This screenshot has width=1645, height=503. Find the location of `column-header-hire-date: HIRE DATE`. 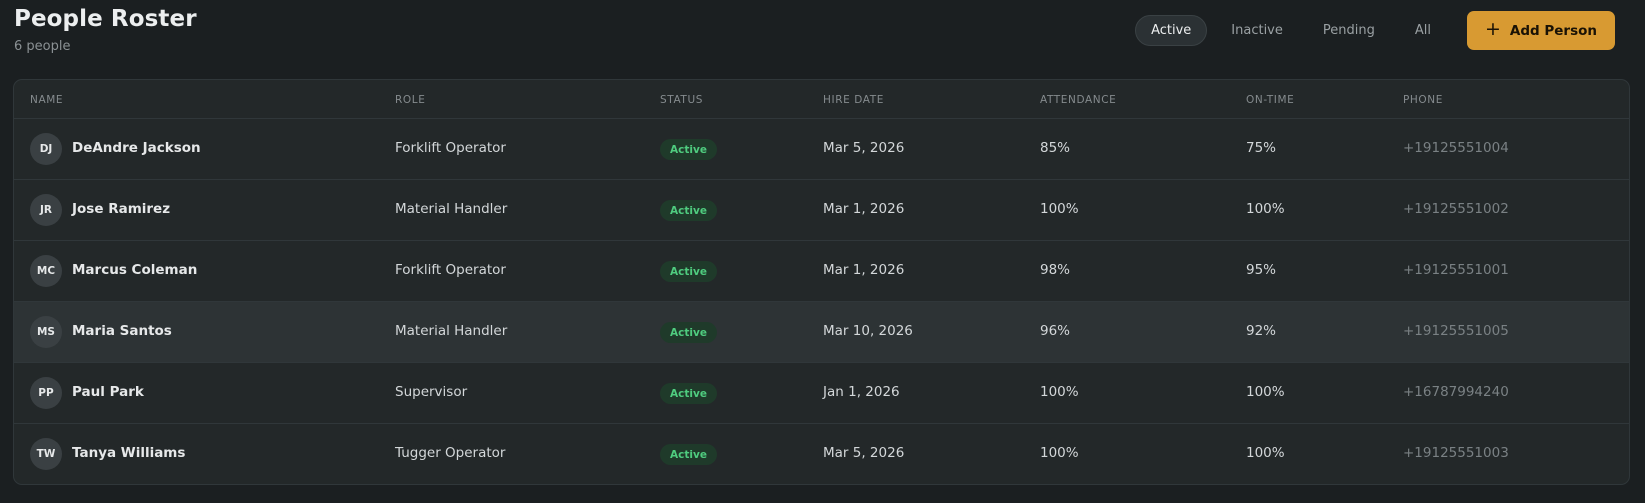

column-header-hire-date: HIRE DATE is located at coordinates (853, 100).